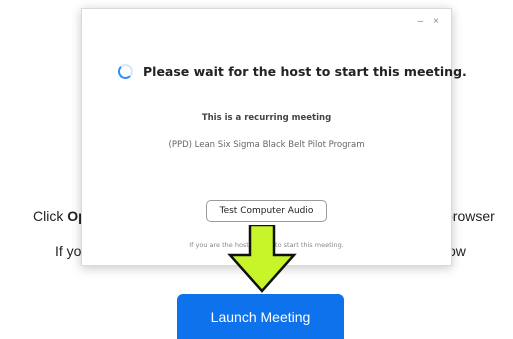  Describe the element at coordinates (436, 22) in the screenshot. I see `close-button: ×` at that location.